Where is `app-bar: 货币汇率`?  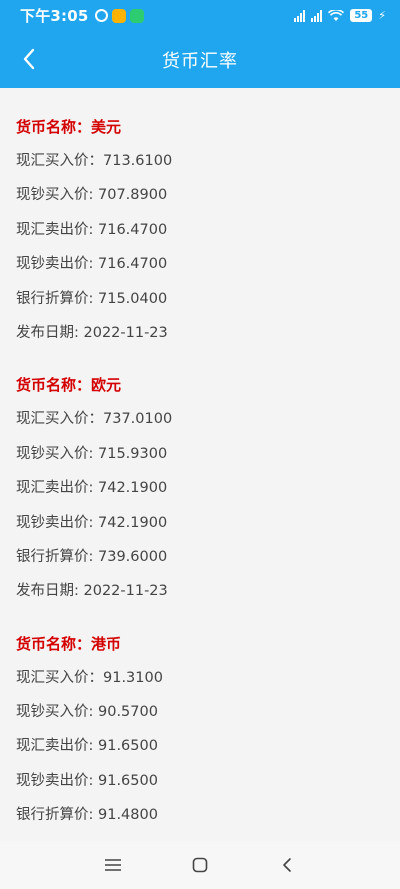 app-bar: 货币汇率 is located at coordinates (200, 59).